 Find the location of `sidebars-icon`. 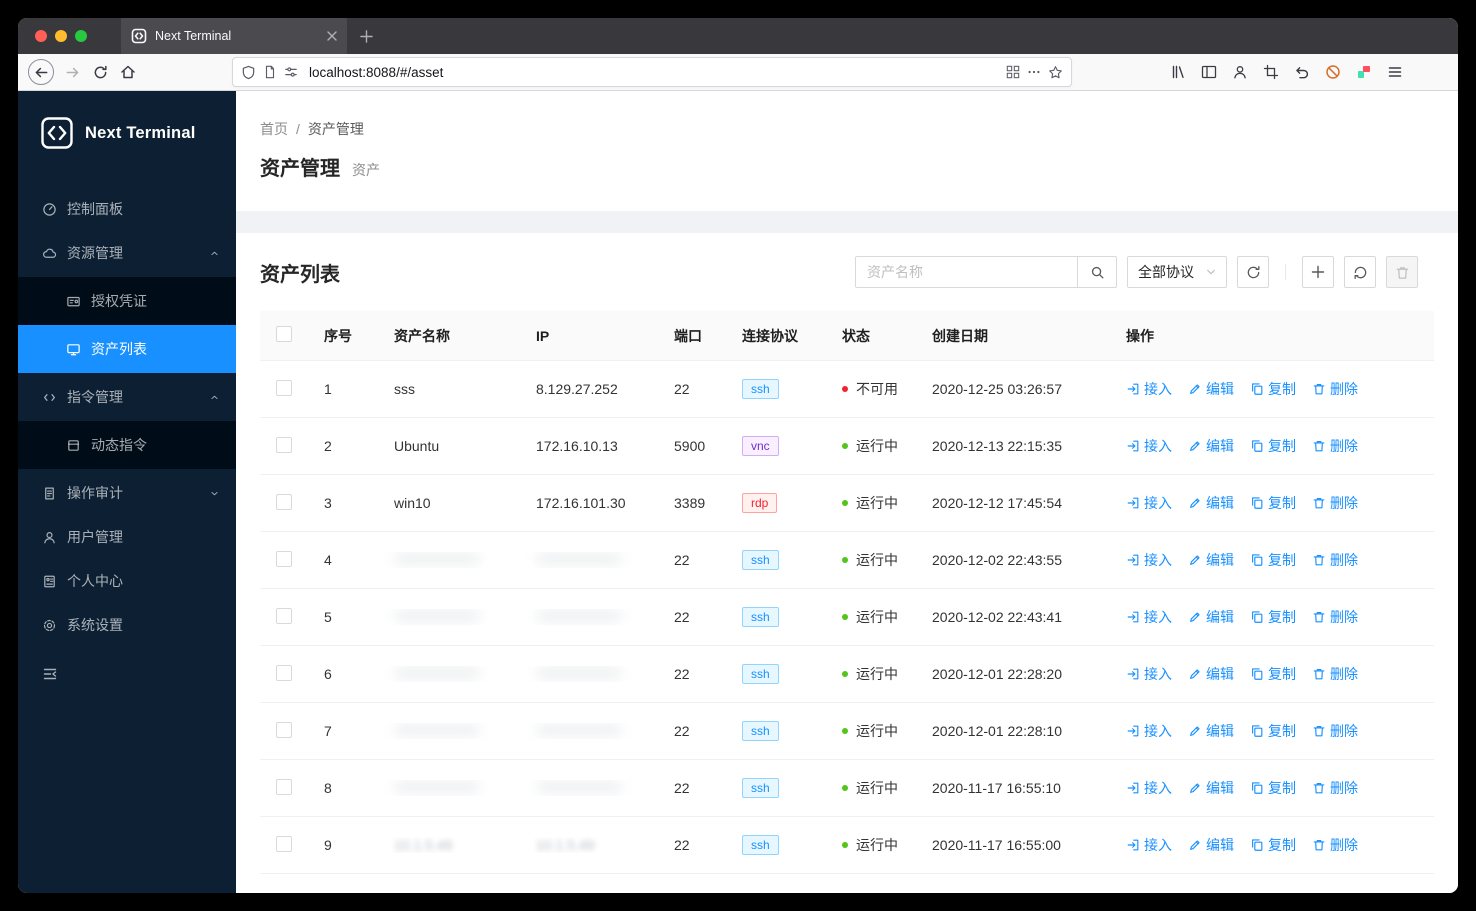

sidebars-icon is located at coordinates (1209, 72).